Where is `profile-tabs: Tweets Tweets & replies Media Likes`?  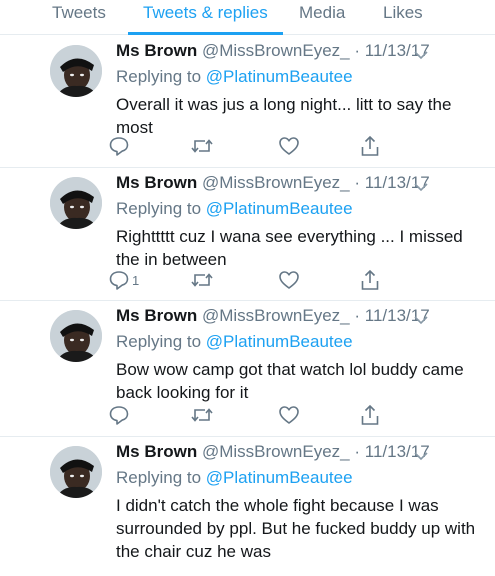 profile-tabs: Tweets Tweets & replies Media Likes is located at coordinates (247, 17).